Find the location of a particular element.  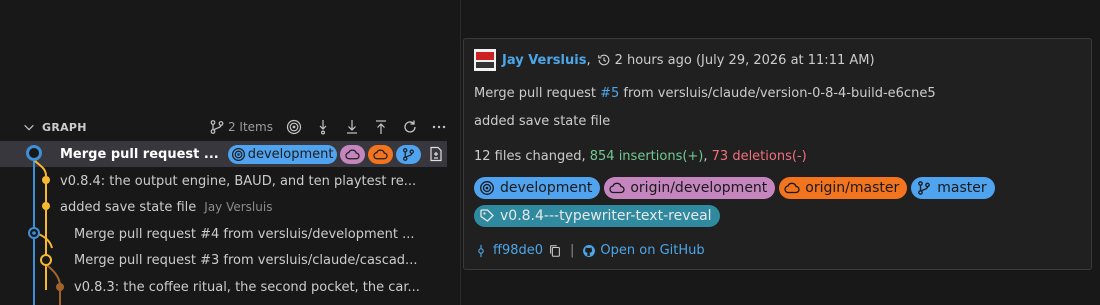

chevron-down-icon is located at coordinates (29, 127).